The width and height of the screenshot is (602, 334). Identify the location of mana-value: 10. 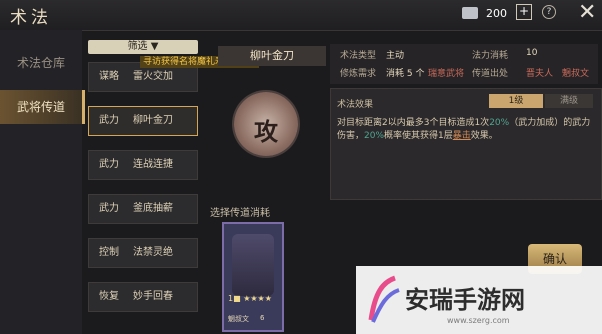
(532, 53).